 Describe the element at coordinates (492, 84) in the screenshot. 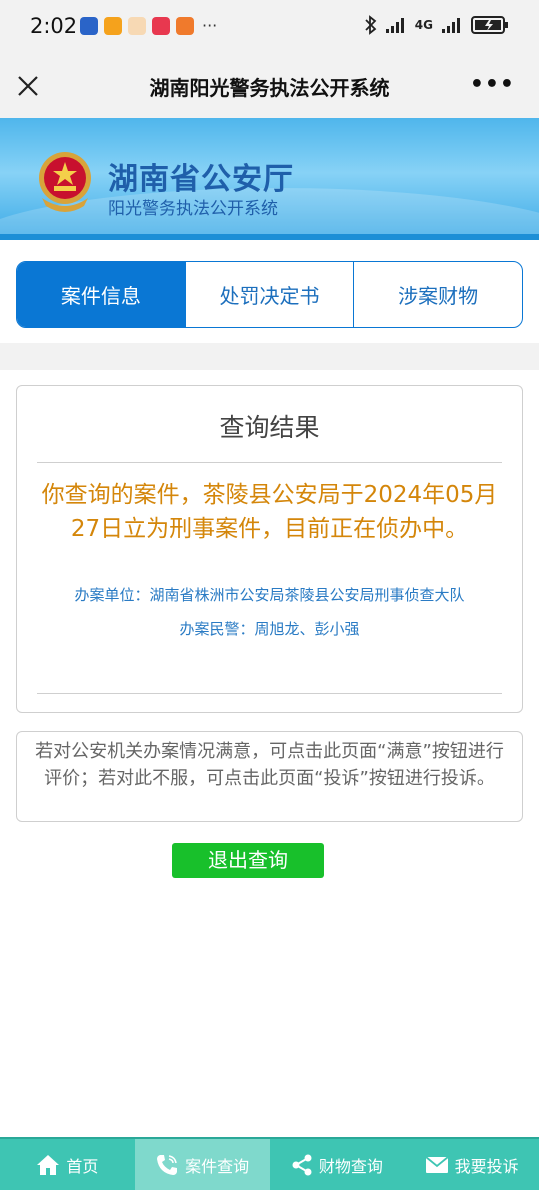

I see `more-menu-button: •••` at that location.